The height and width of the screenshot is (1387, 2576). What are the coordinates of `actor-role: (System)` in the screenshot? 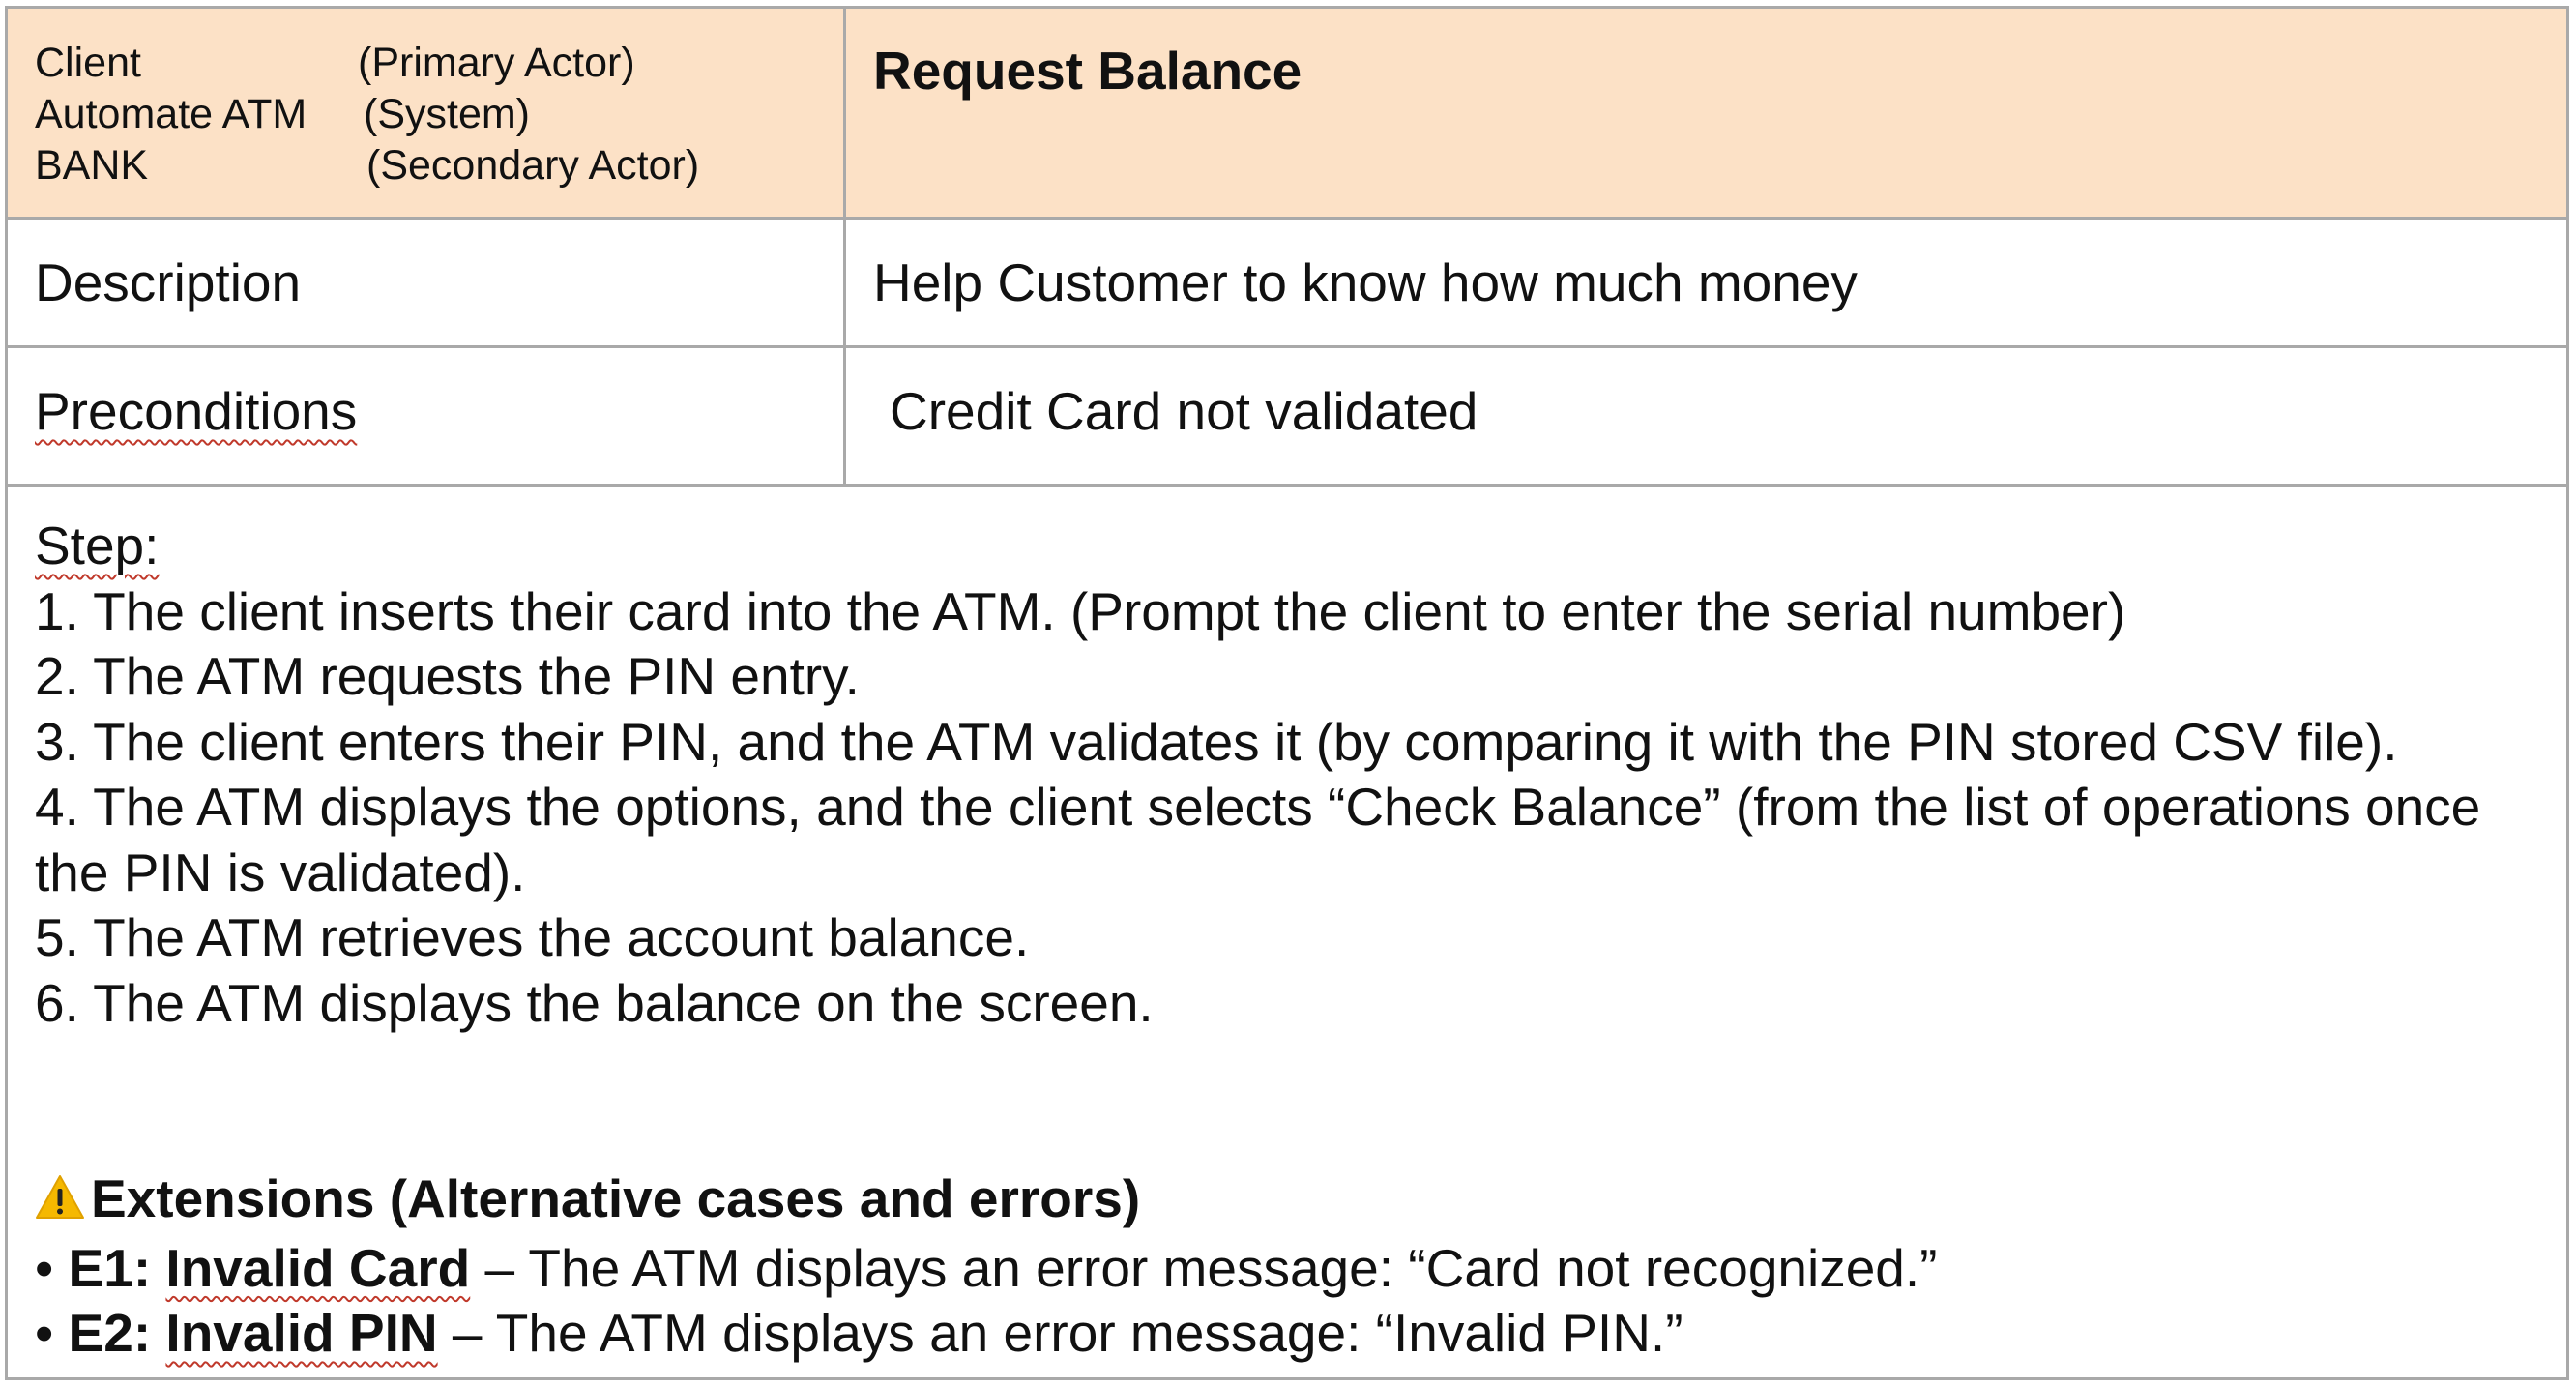 It's located at (447, 114).